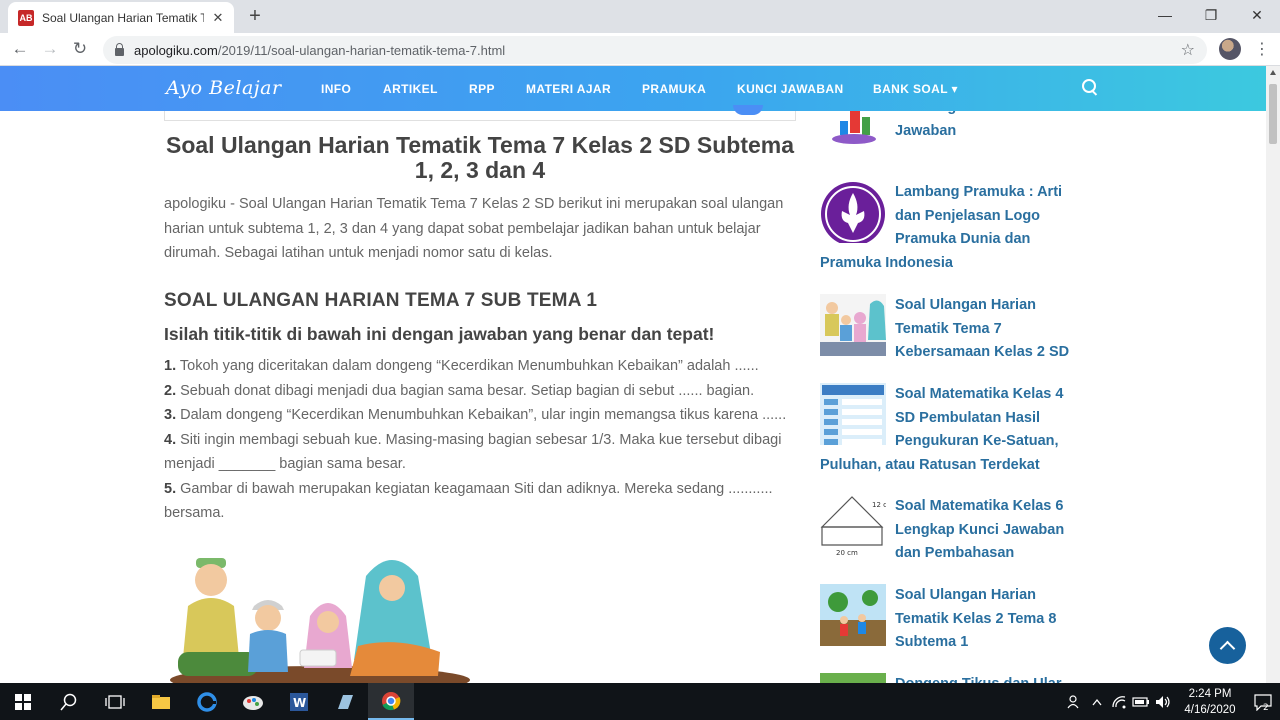 Image resolution: width=1280 pixels, height=720 pixels. I want to click on previous-widget-edge, so click(480, 113).